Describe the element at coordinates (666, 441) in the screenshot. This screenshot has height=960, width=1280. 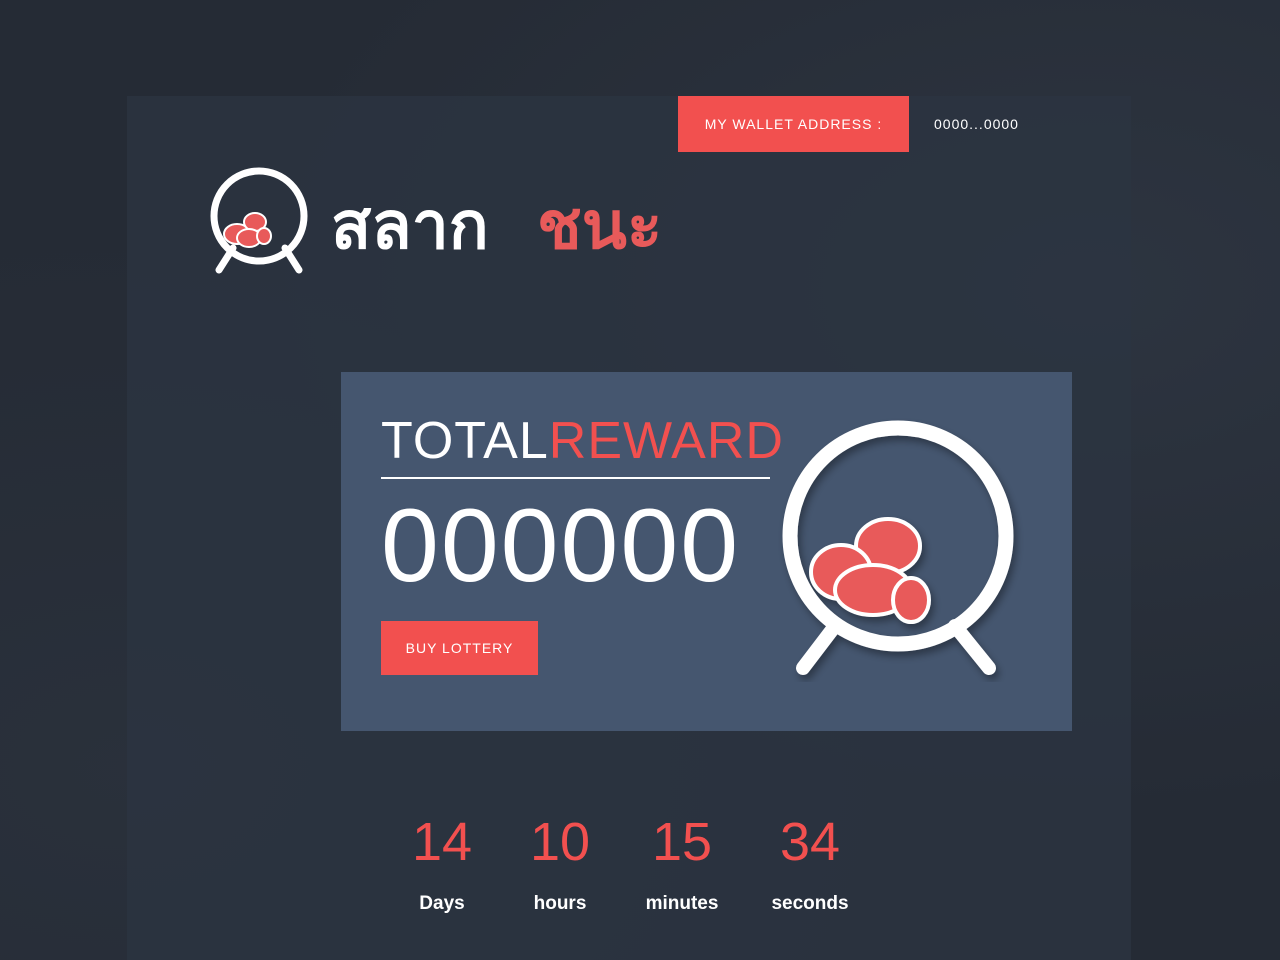
I see `reward-title-reward: REWARD` at that location.